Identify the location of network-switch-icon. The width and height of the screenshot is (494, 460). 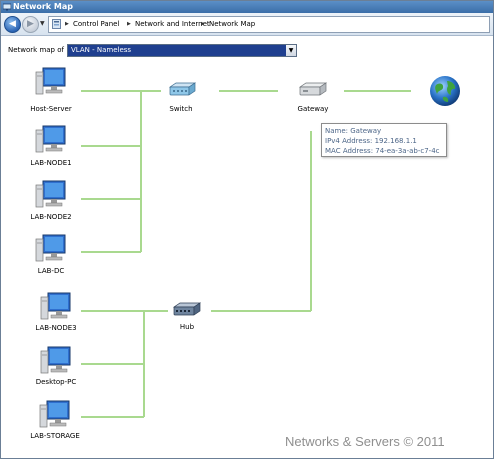
(182, 89).